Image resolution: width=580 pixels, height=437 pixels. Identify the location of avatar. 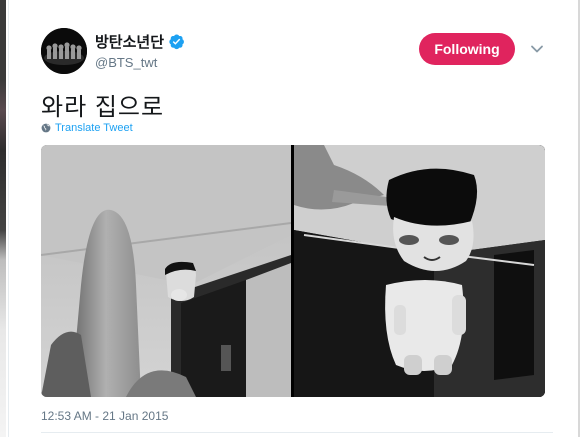
(64, 51).